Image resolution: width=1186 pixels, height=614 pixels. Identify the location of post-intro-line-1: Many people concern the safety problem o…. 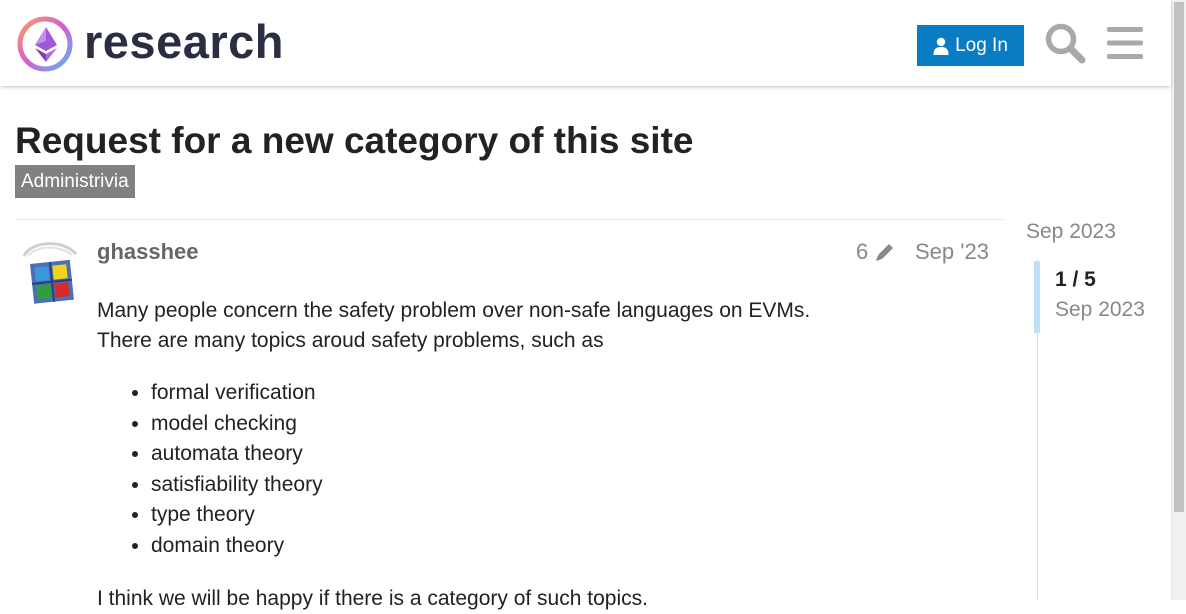
(454, 310).